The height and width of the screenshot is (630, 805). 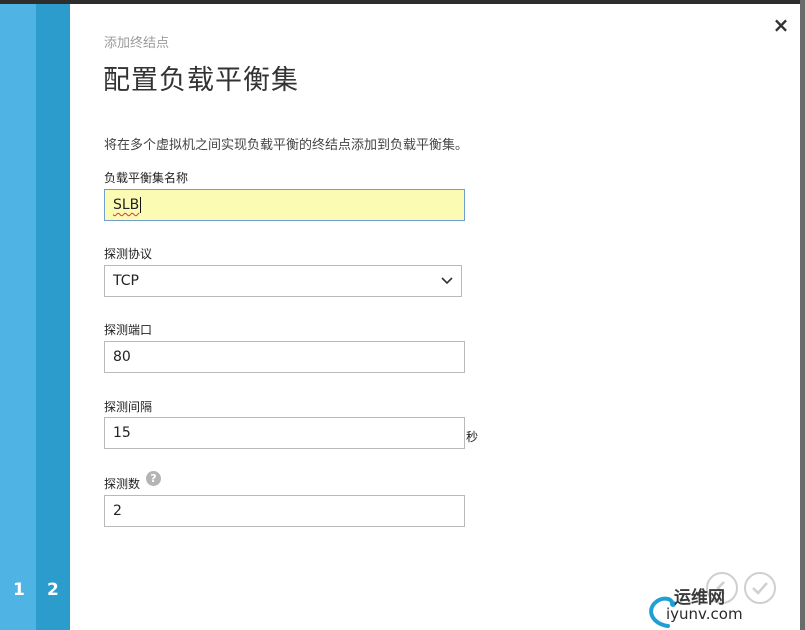 What do you see at coordinates (122, 357) in the screenshot?
I see `port-input-value: 80` at bounding box center [122, 357].